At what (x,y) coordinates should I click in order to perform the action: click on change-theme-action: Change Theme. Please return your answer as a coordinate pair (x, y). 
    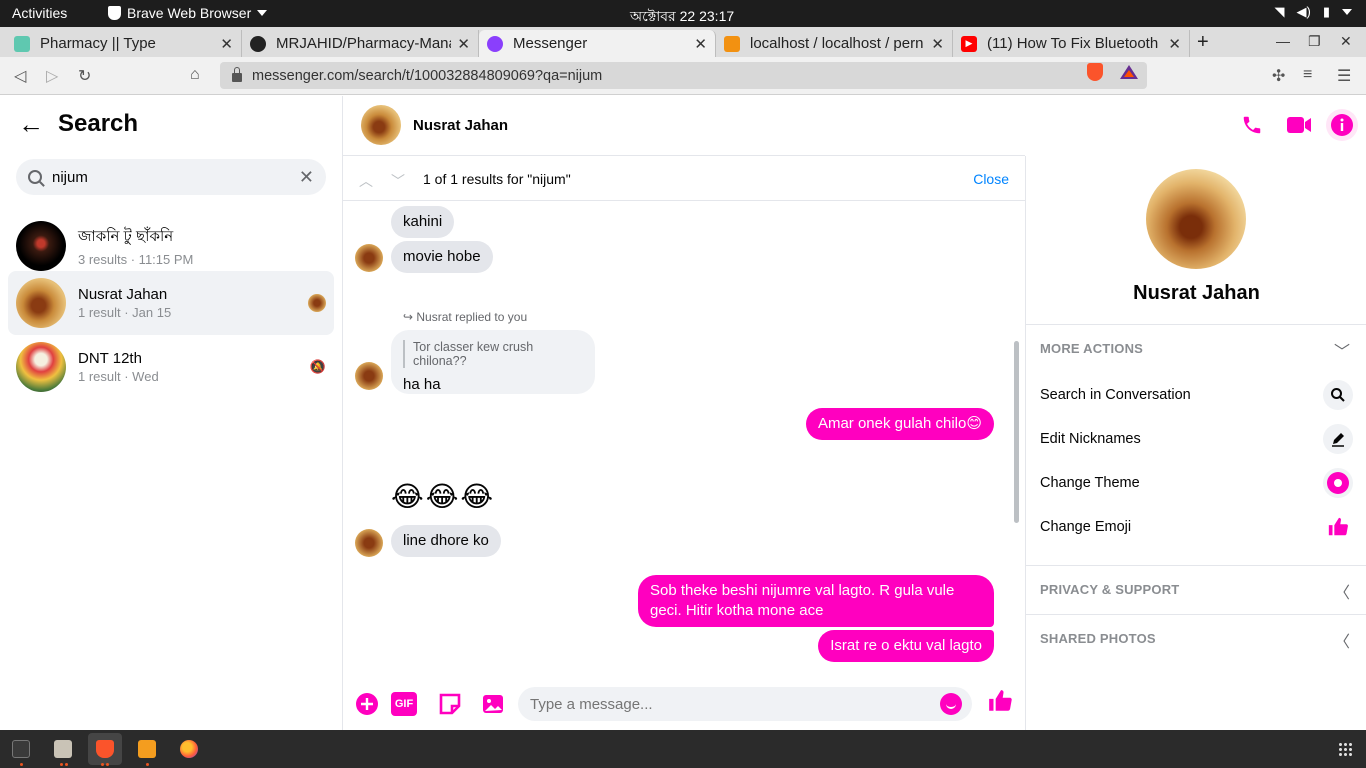
    Looking at the image, I should click on (1090, 483).